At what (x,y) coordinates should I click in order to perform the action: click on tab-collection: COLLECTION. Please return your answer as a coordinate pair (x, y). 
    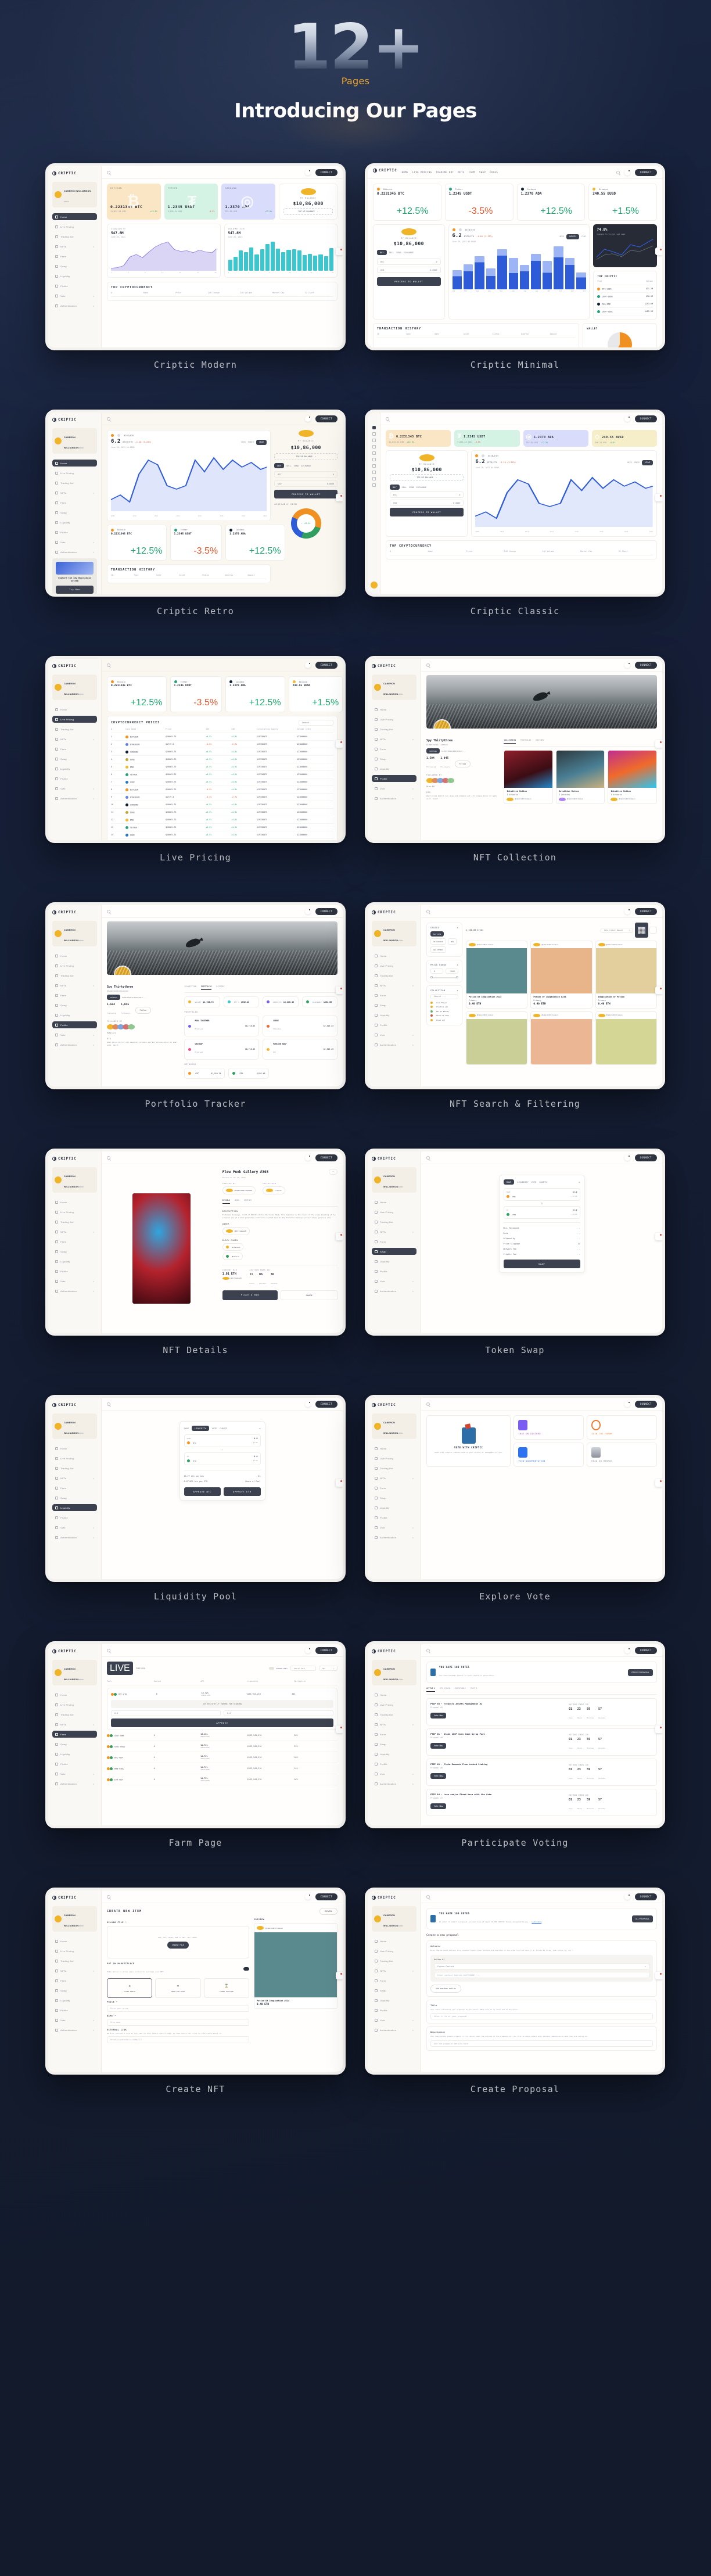
    Looking at the image, I should click on (190, 987).